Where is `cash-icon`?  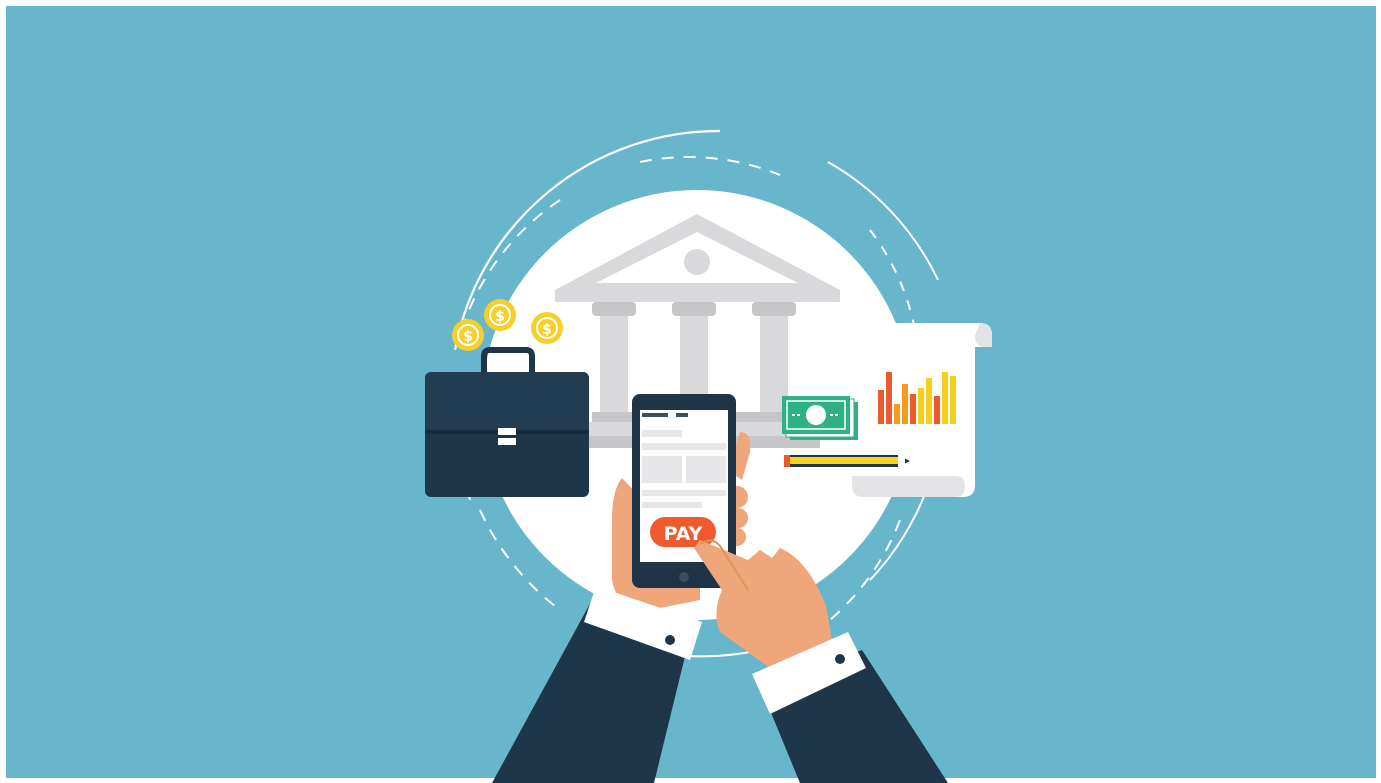 cash-icon is located at coordinates (820, 418).